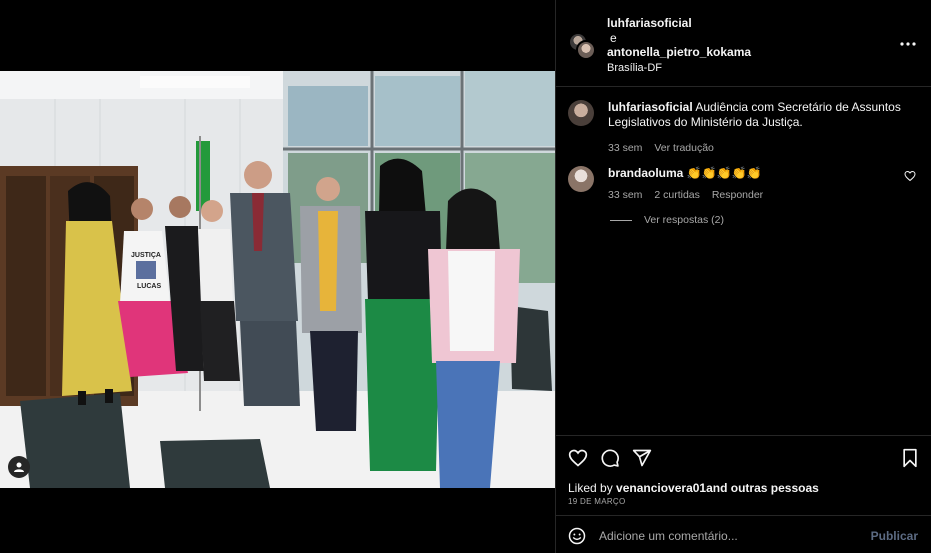  What do you see at coordinates (586, 50) in the screenshot?
I see `coauthor-avatar` at bounding box center [586, 50].